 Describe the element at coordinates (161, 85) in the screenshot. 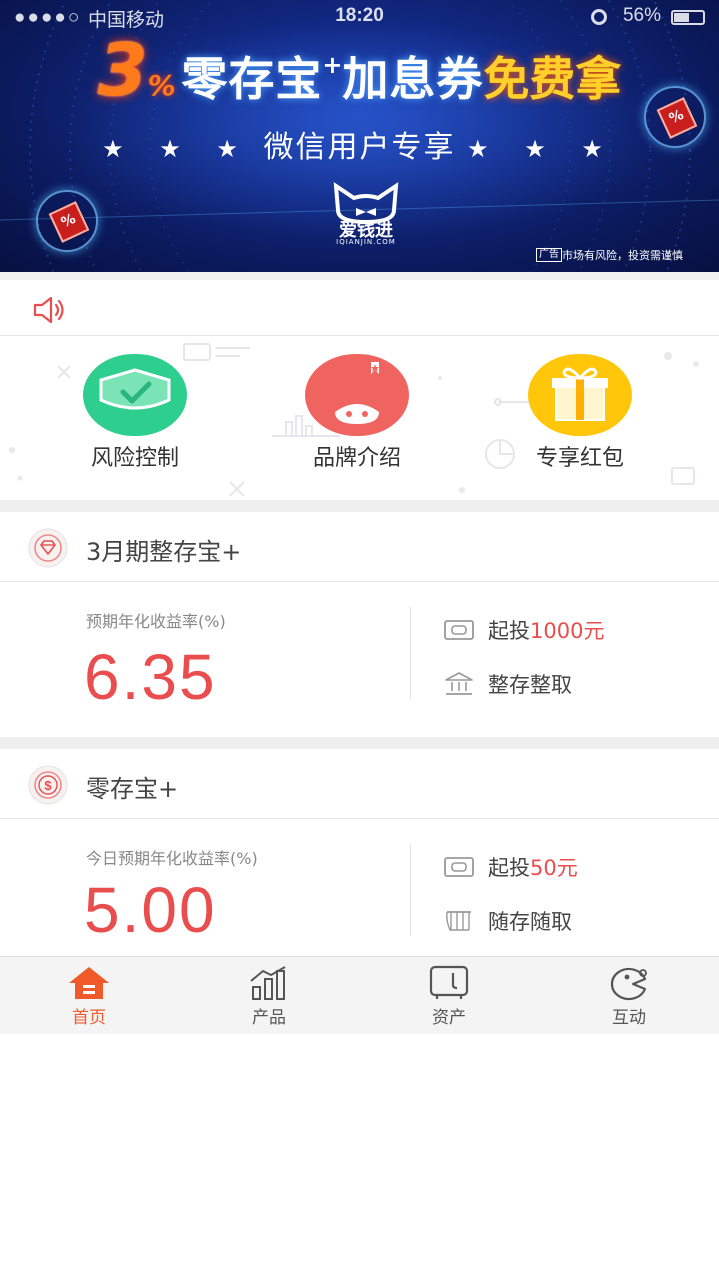

I see `headline-percent: %` at that location.